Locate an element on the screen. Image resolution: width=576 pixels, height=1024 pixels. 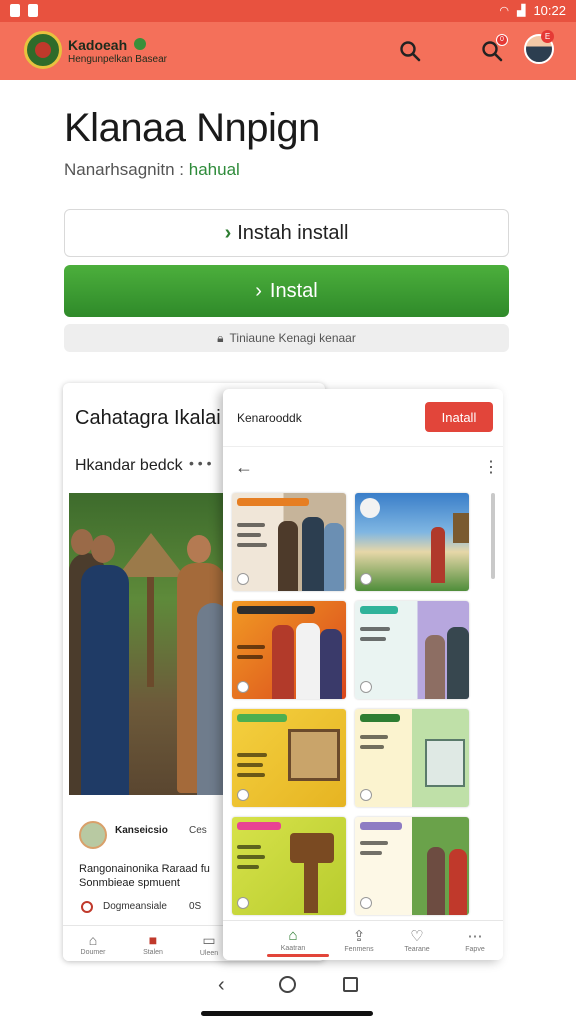
more-horizontal-icon: • • • is located at coordinates (200, 463).